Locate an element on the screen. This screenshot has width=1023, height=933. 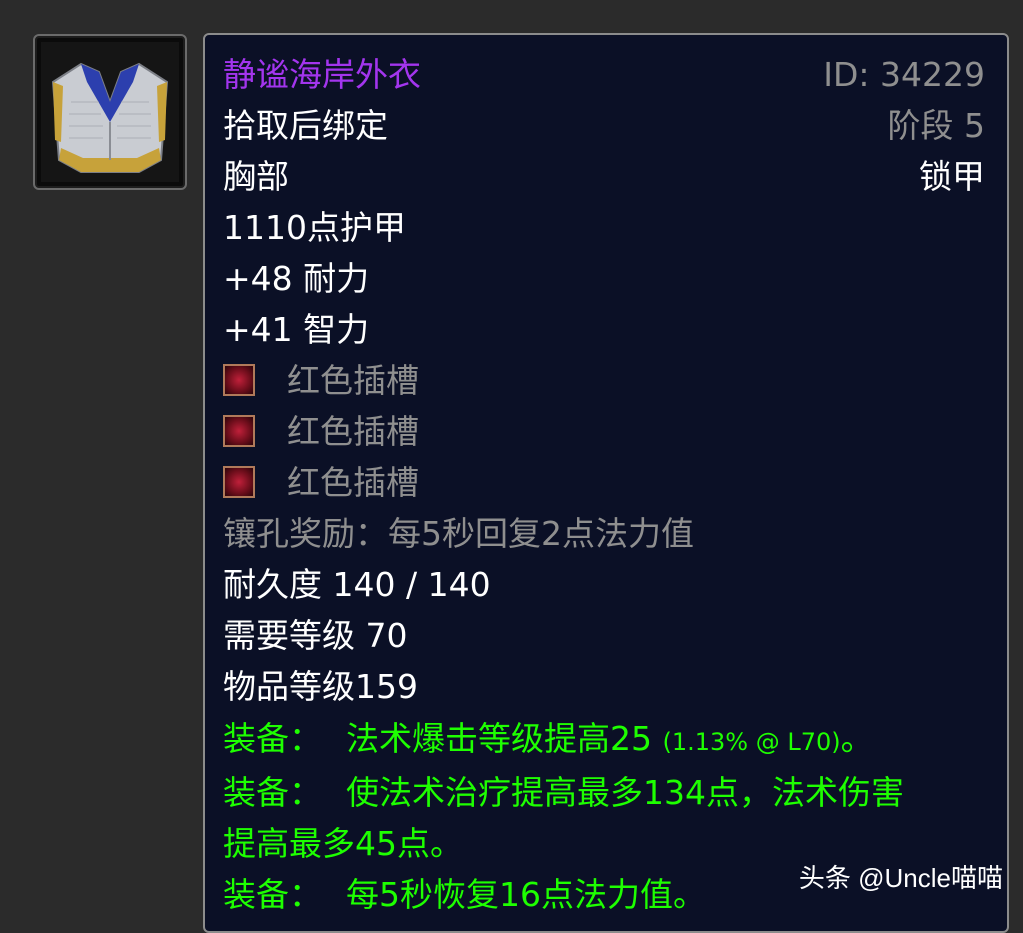
required-level: 需要等级 70 is located at coordinates (315, 636).